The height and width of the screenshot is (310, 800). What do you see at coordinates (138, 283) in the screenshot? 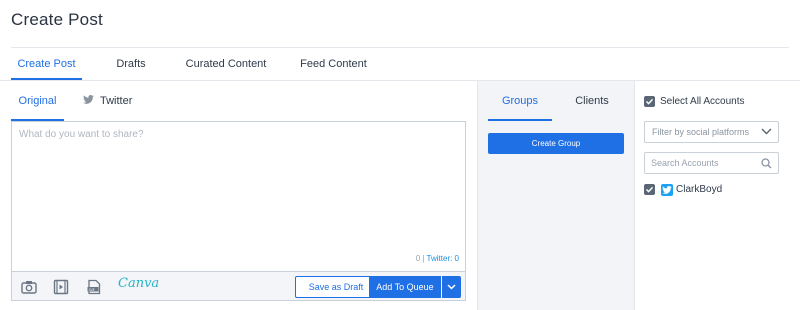
I see `canva-button: Canva` at bounding box center [138, 283].